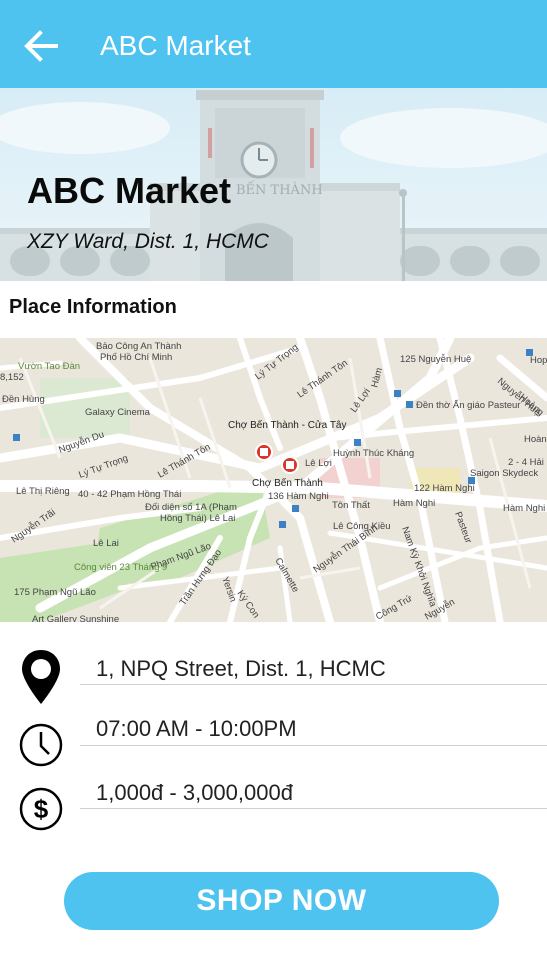 The height and width of the screenshot is (960, 547). I want to click on app-bar: ABC Market, so click(273, 44).